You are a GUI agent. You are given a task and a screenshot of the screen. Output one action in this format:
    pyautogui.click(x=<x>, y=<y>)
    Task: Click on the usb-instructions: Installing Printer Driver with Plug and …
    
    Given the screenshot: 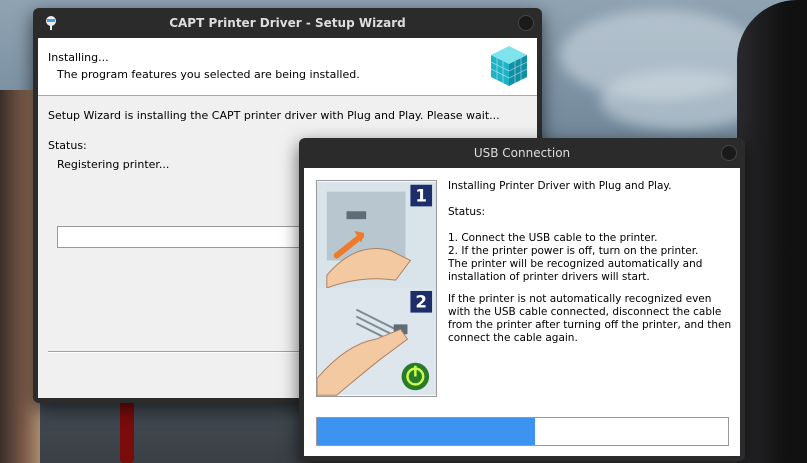 What is the action you would take?
    pyautogui.click(x=590, y=262)
    